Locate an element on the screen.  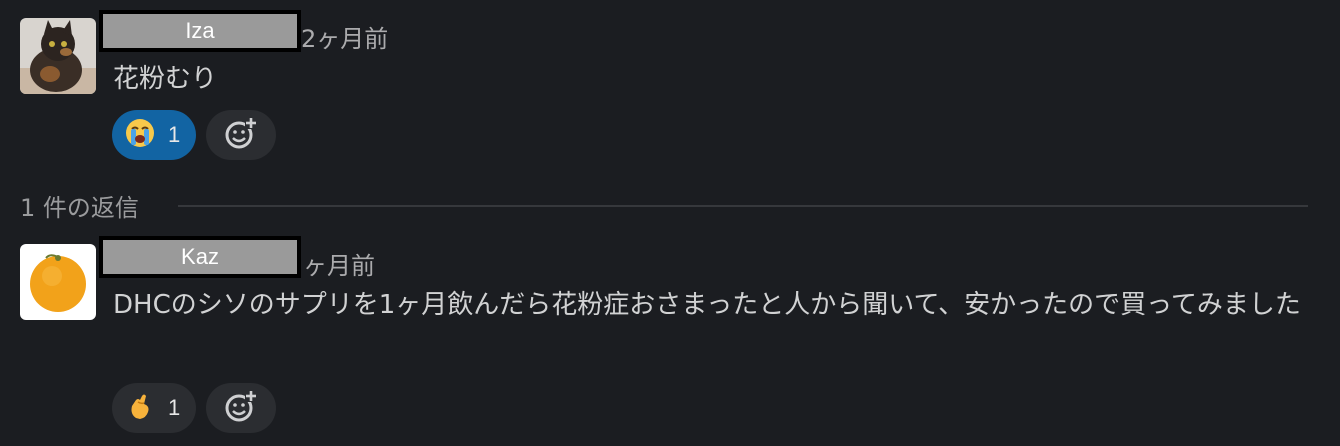
author-name: Kaz is located at coordinates (200, 257).